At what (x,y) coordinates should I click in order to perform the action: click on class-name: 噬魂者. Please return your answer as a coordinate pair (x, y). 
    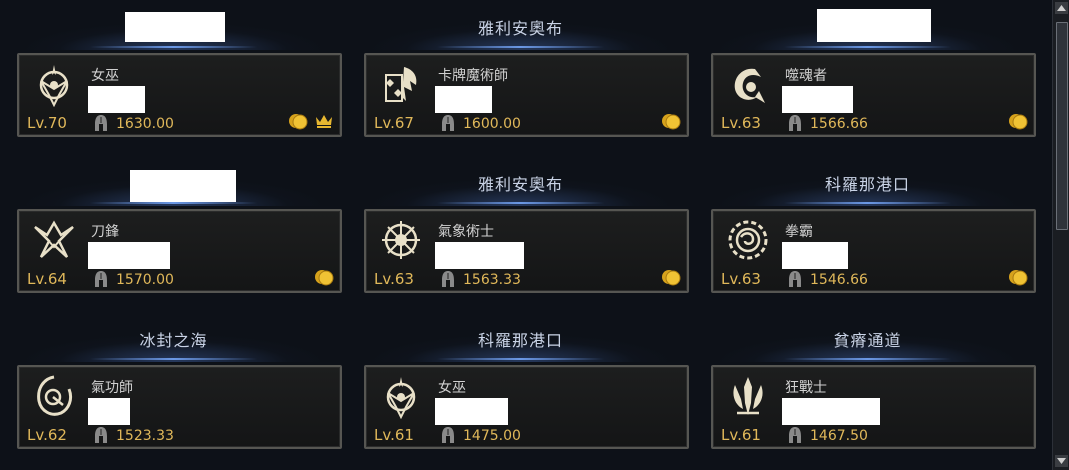
    Looking at the image, I should click on (806, 76).